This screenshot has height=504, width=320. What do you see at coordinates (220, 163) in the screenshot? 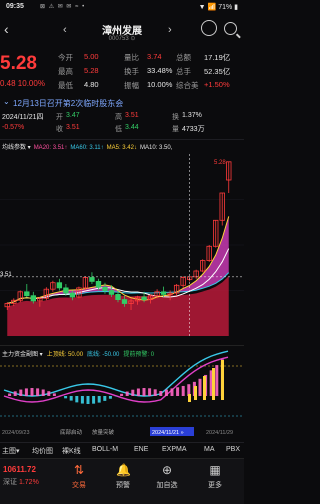
I see `price-high-label: 5.28` at bounding box center [220, 163].